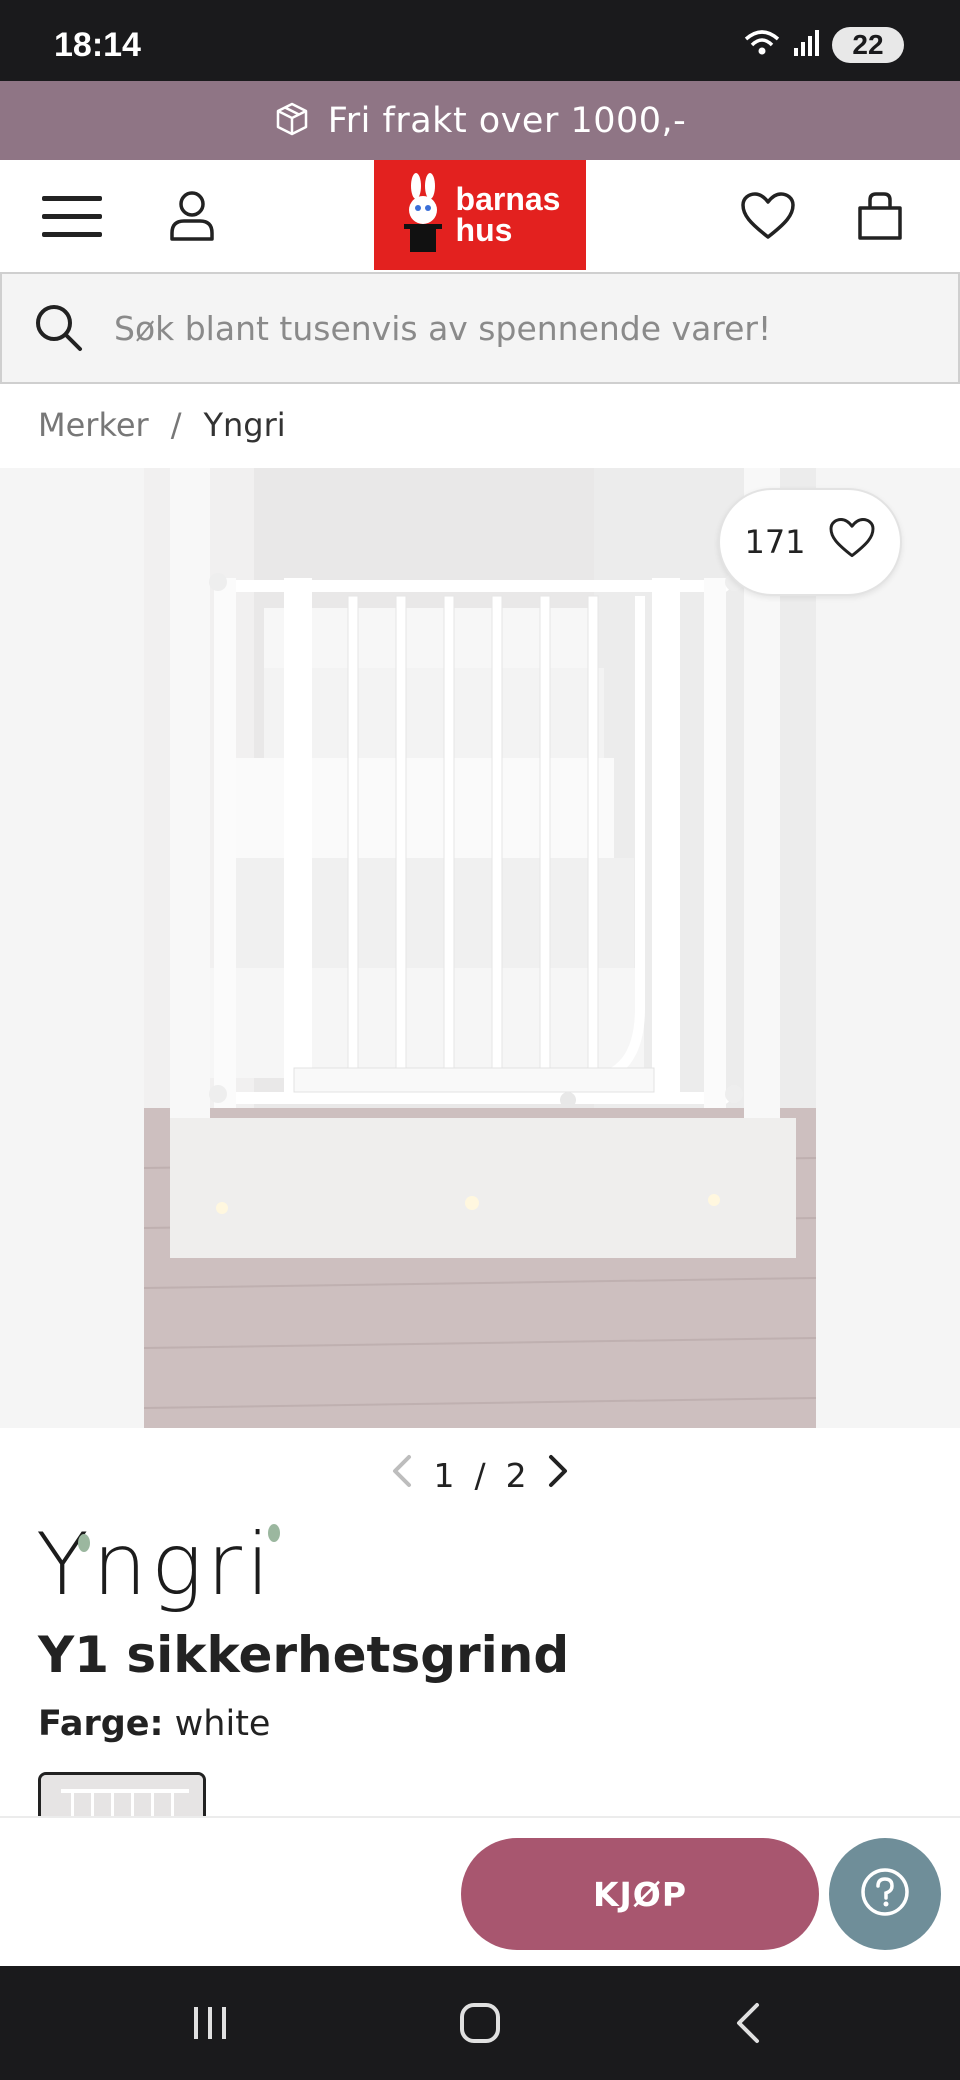  What do you see at coordinates (444, 1475) in the screenshot?
I see `pager-current: 1` at bounding box center [444, 1475].